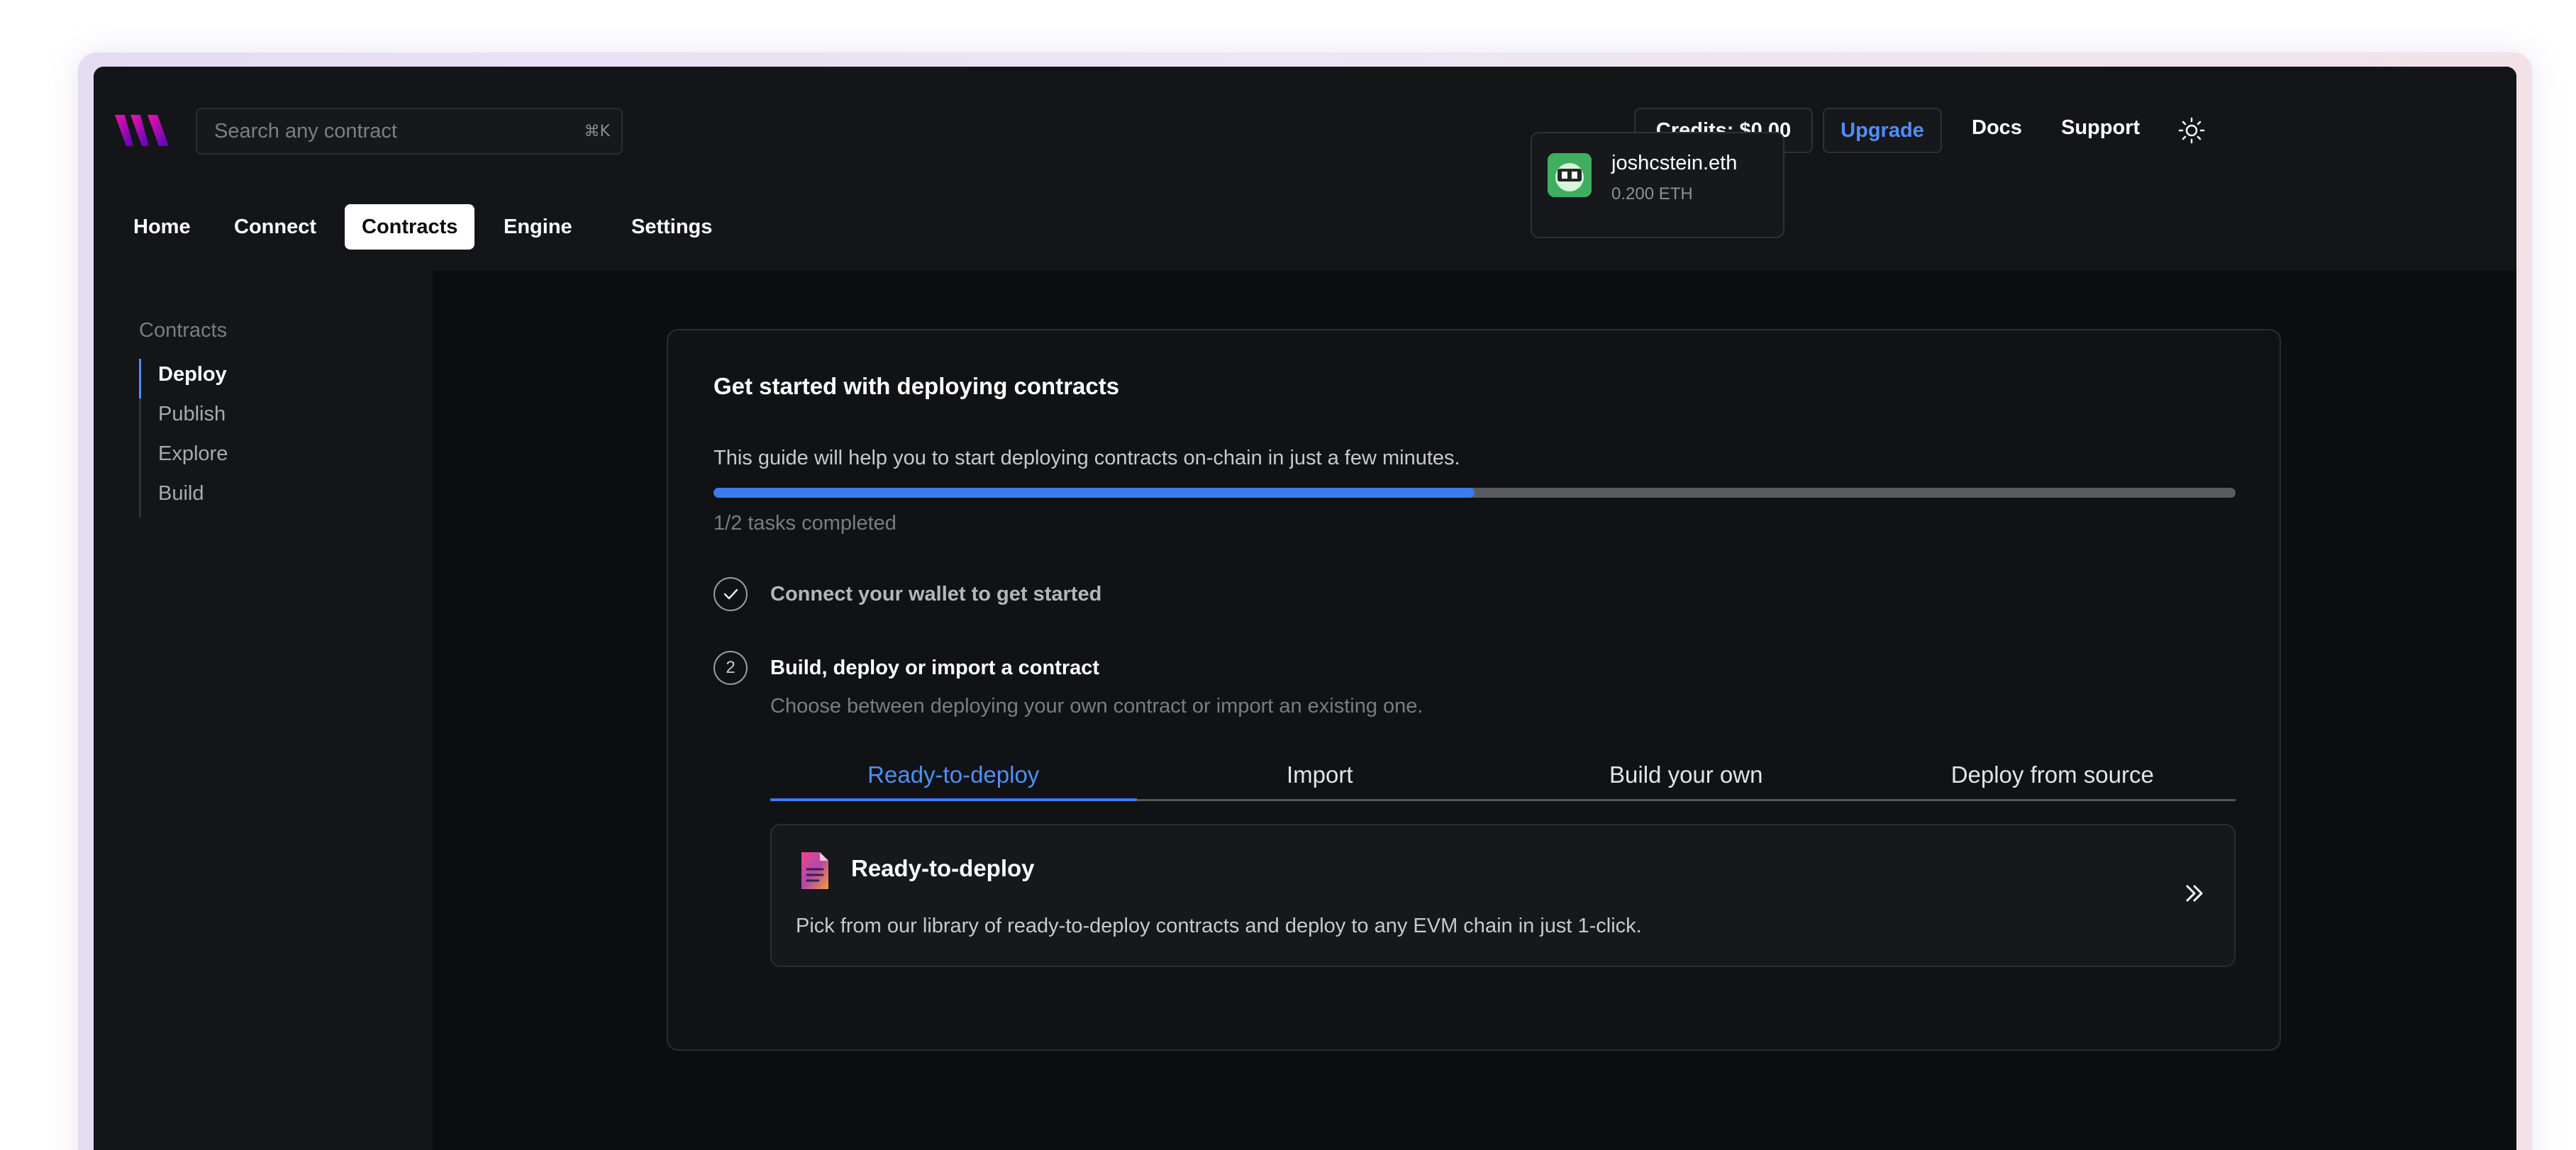 This screenshot has width=2576, height=1150. I want to click on nav-tab-contracts: Contracts, so click(410, 227).